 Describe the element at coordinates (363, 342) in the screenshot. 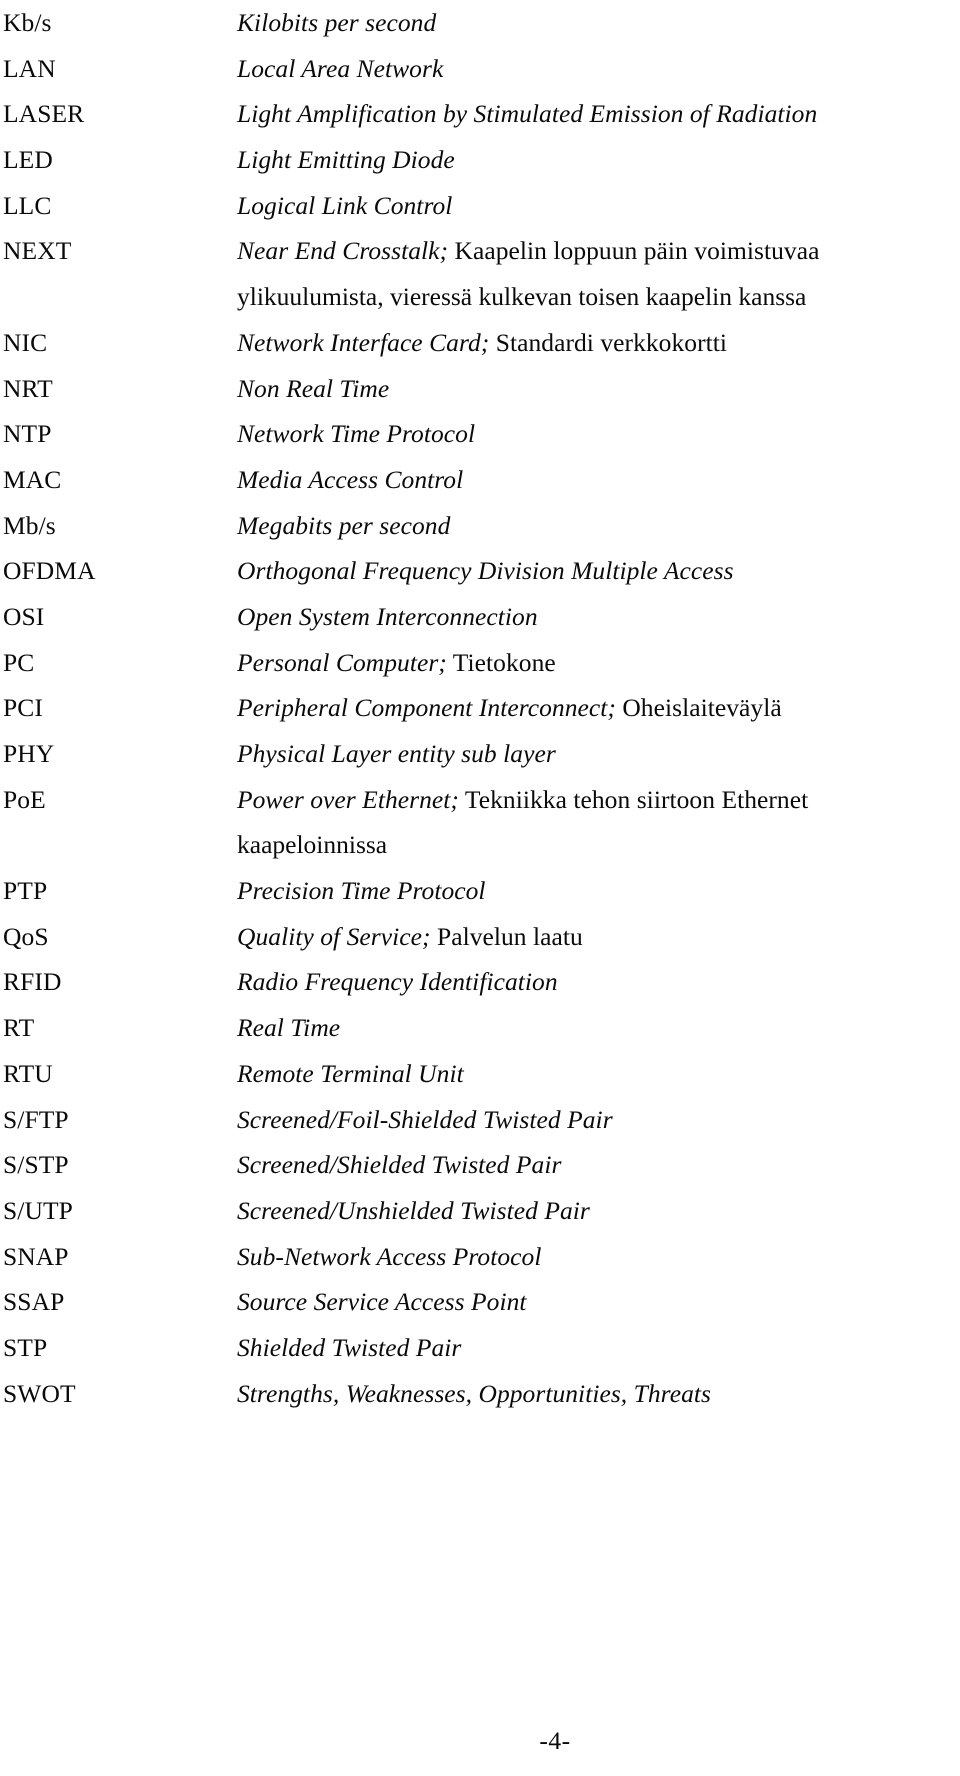

I see `definition-english: Network Interface Card;` at that location.